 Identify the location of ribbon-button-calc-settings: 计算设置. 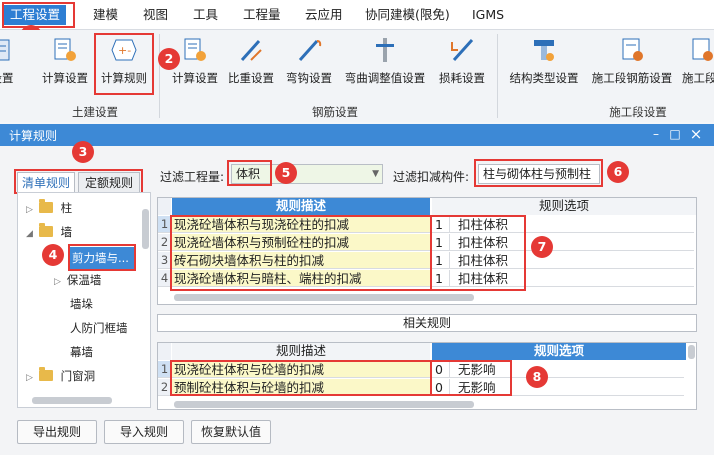
(65, 65).